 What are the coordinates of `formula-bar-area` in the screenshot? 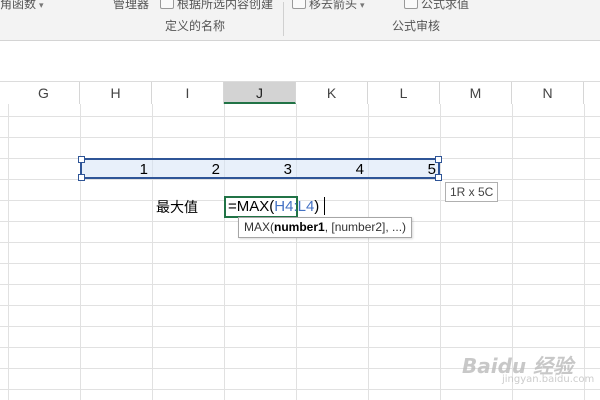 It's located at (300, 61).